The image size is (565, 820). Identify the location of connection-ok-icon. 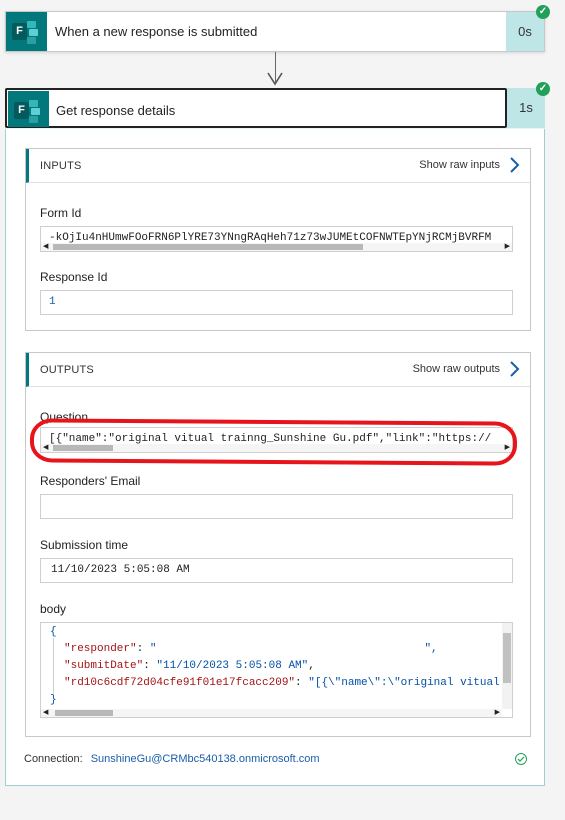
(521, 759).